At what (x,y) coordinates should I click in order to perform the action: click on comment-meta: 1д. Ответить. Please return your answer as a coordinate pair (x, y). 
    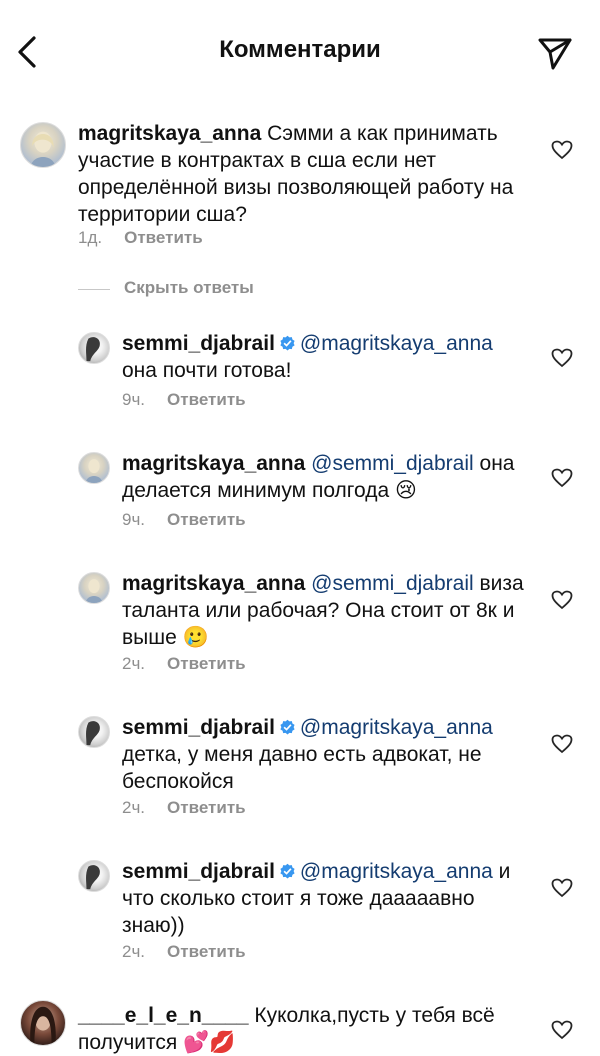
    Looking at the image, I should click on (140, 238).